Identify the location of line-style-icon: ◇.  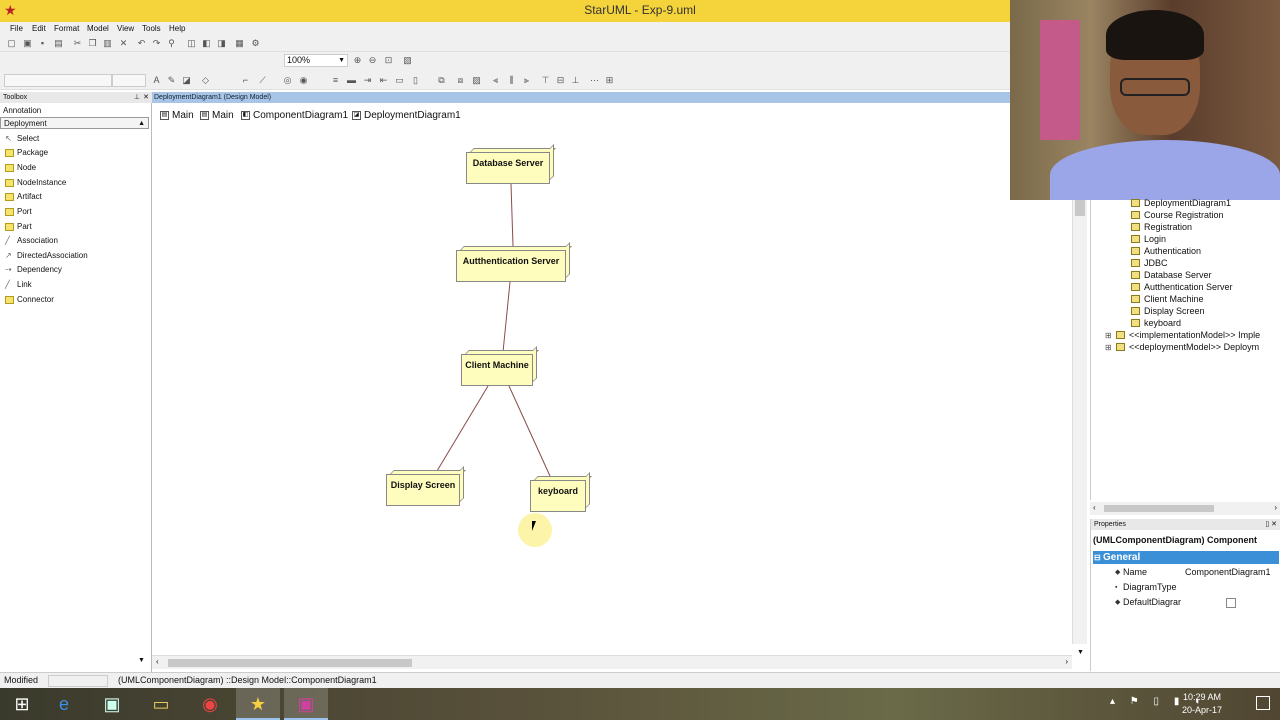
(205, 80).